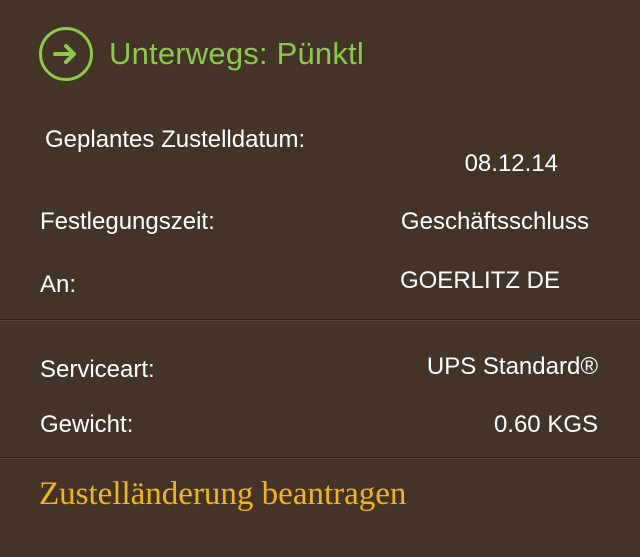 The height and width of the screenshot is (557, 640). Describe the element at coordinates (511, 163) in the screenshot. I see `scheduled-delivery-value: 08.12.14` at that location.